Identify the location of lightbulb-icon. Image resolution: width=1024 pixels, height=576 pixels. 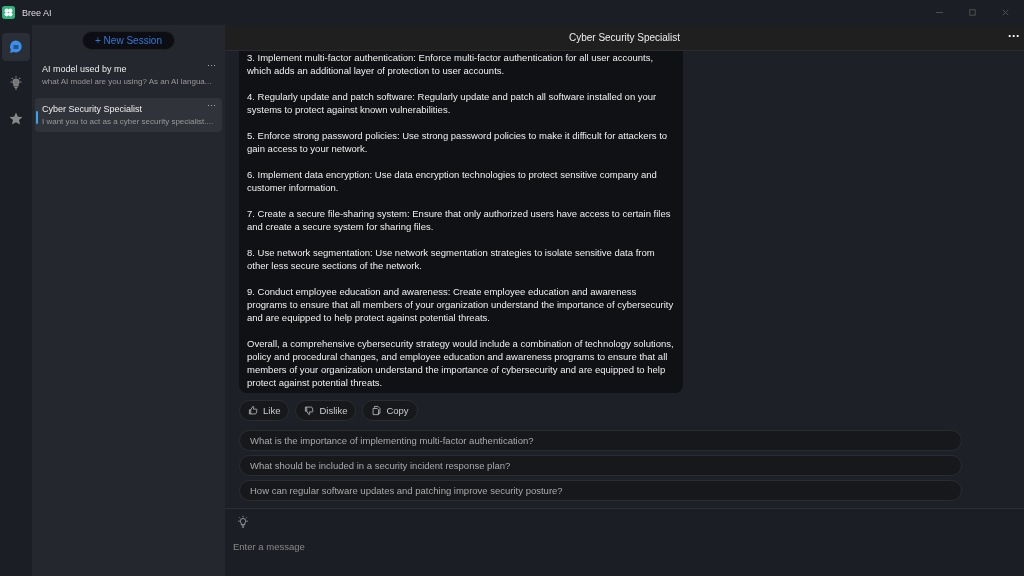
(243, 522).